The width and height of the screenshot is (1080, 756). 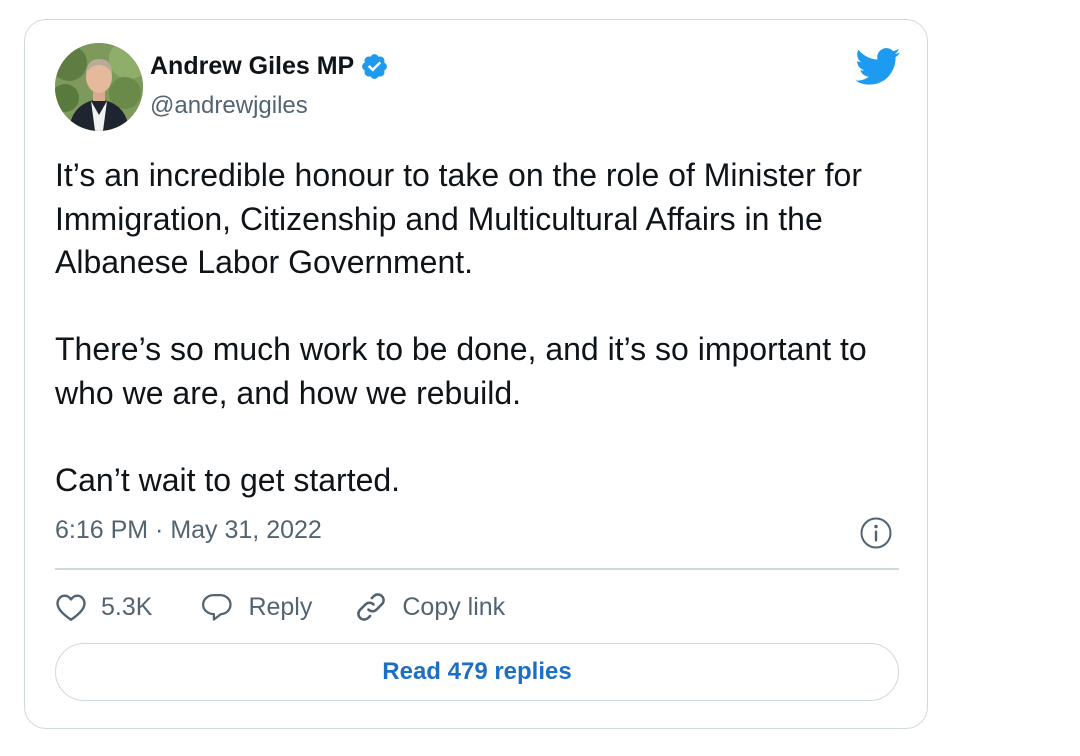 What do you see at coordinates (454, 606) in the screenshot?
I see `copy-link-label: Copy link` at bounding box center [454, 606].